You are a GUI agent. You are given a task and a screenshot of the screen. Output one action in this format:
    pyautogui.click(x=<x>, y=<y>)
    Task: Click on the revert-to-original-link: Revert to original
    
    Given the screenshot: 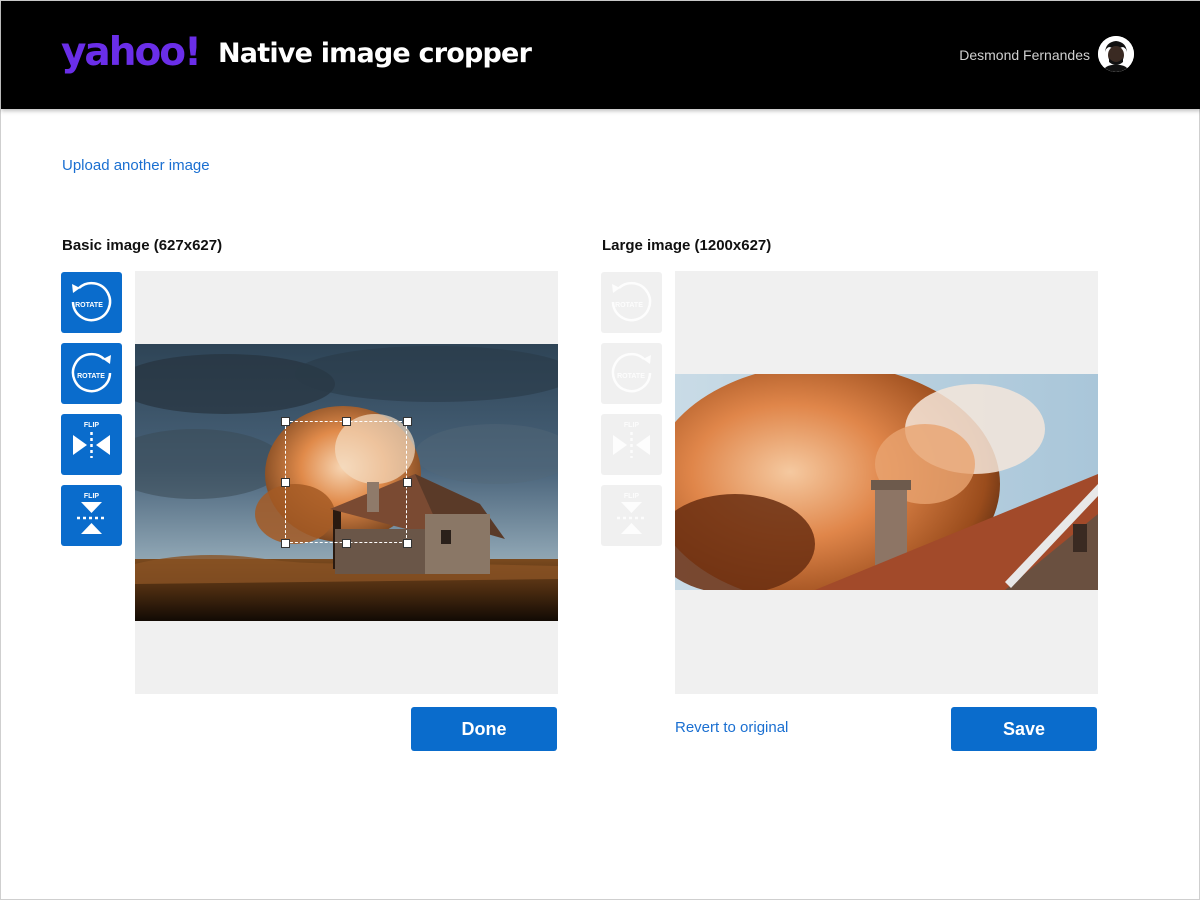 What is the action you would take?
    pyautogui.click(x=731, y=728)
    